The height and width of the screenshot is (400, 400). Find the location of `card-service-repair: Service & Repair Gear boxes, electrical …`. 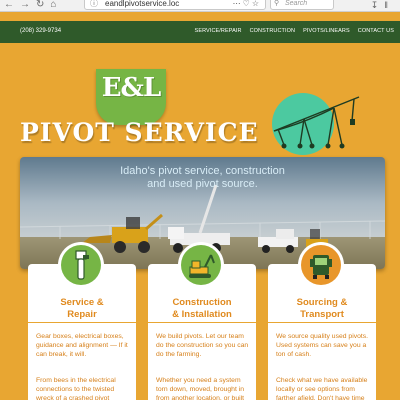

card-service-repair: Service & Repair Gear boxes, electrical … is located at coordinates (82, 321).